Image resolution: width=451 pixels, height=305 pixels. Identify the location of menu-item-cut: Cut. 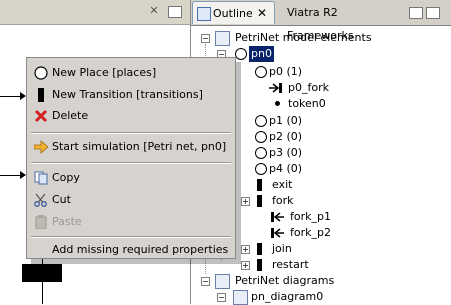
(131, 200).